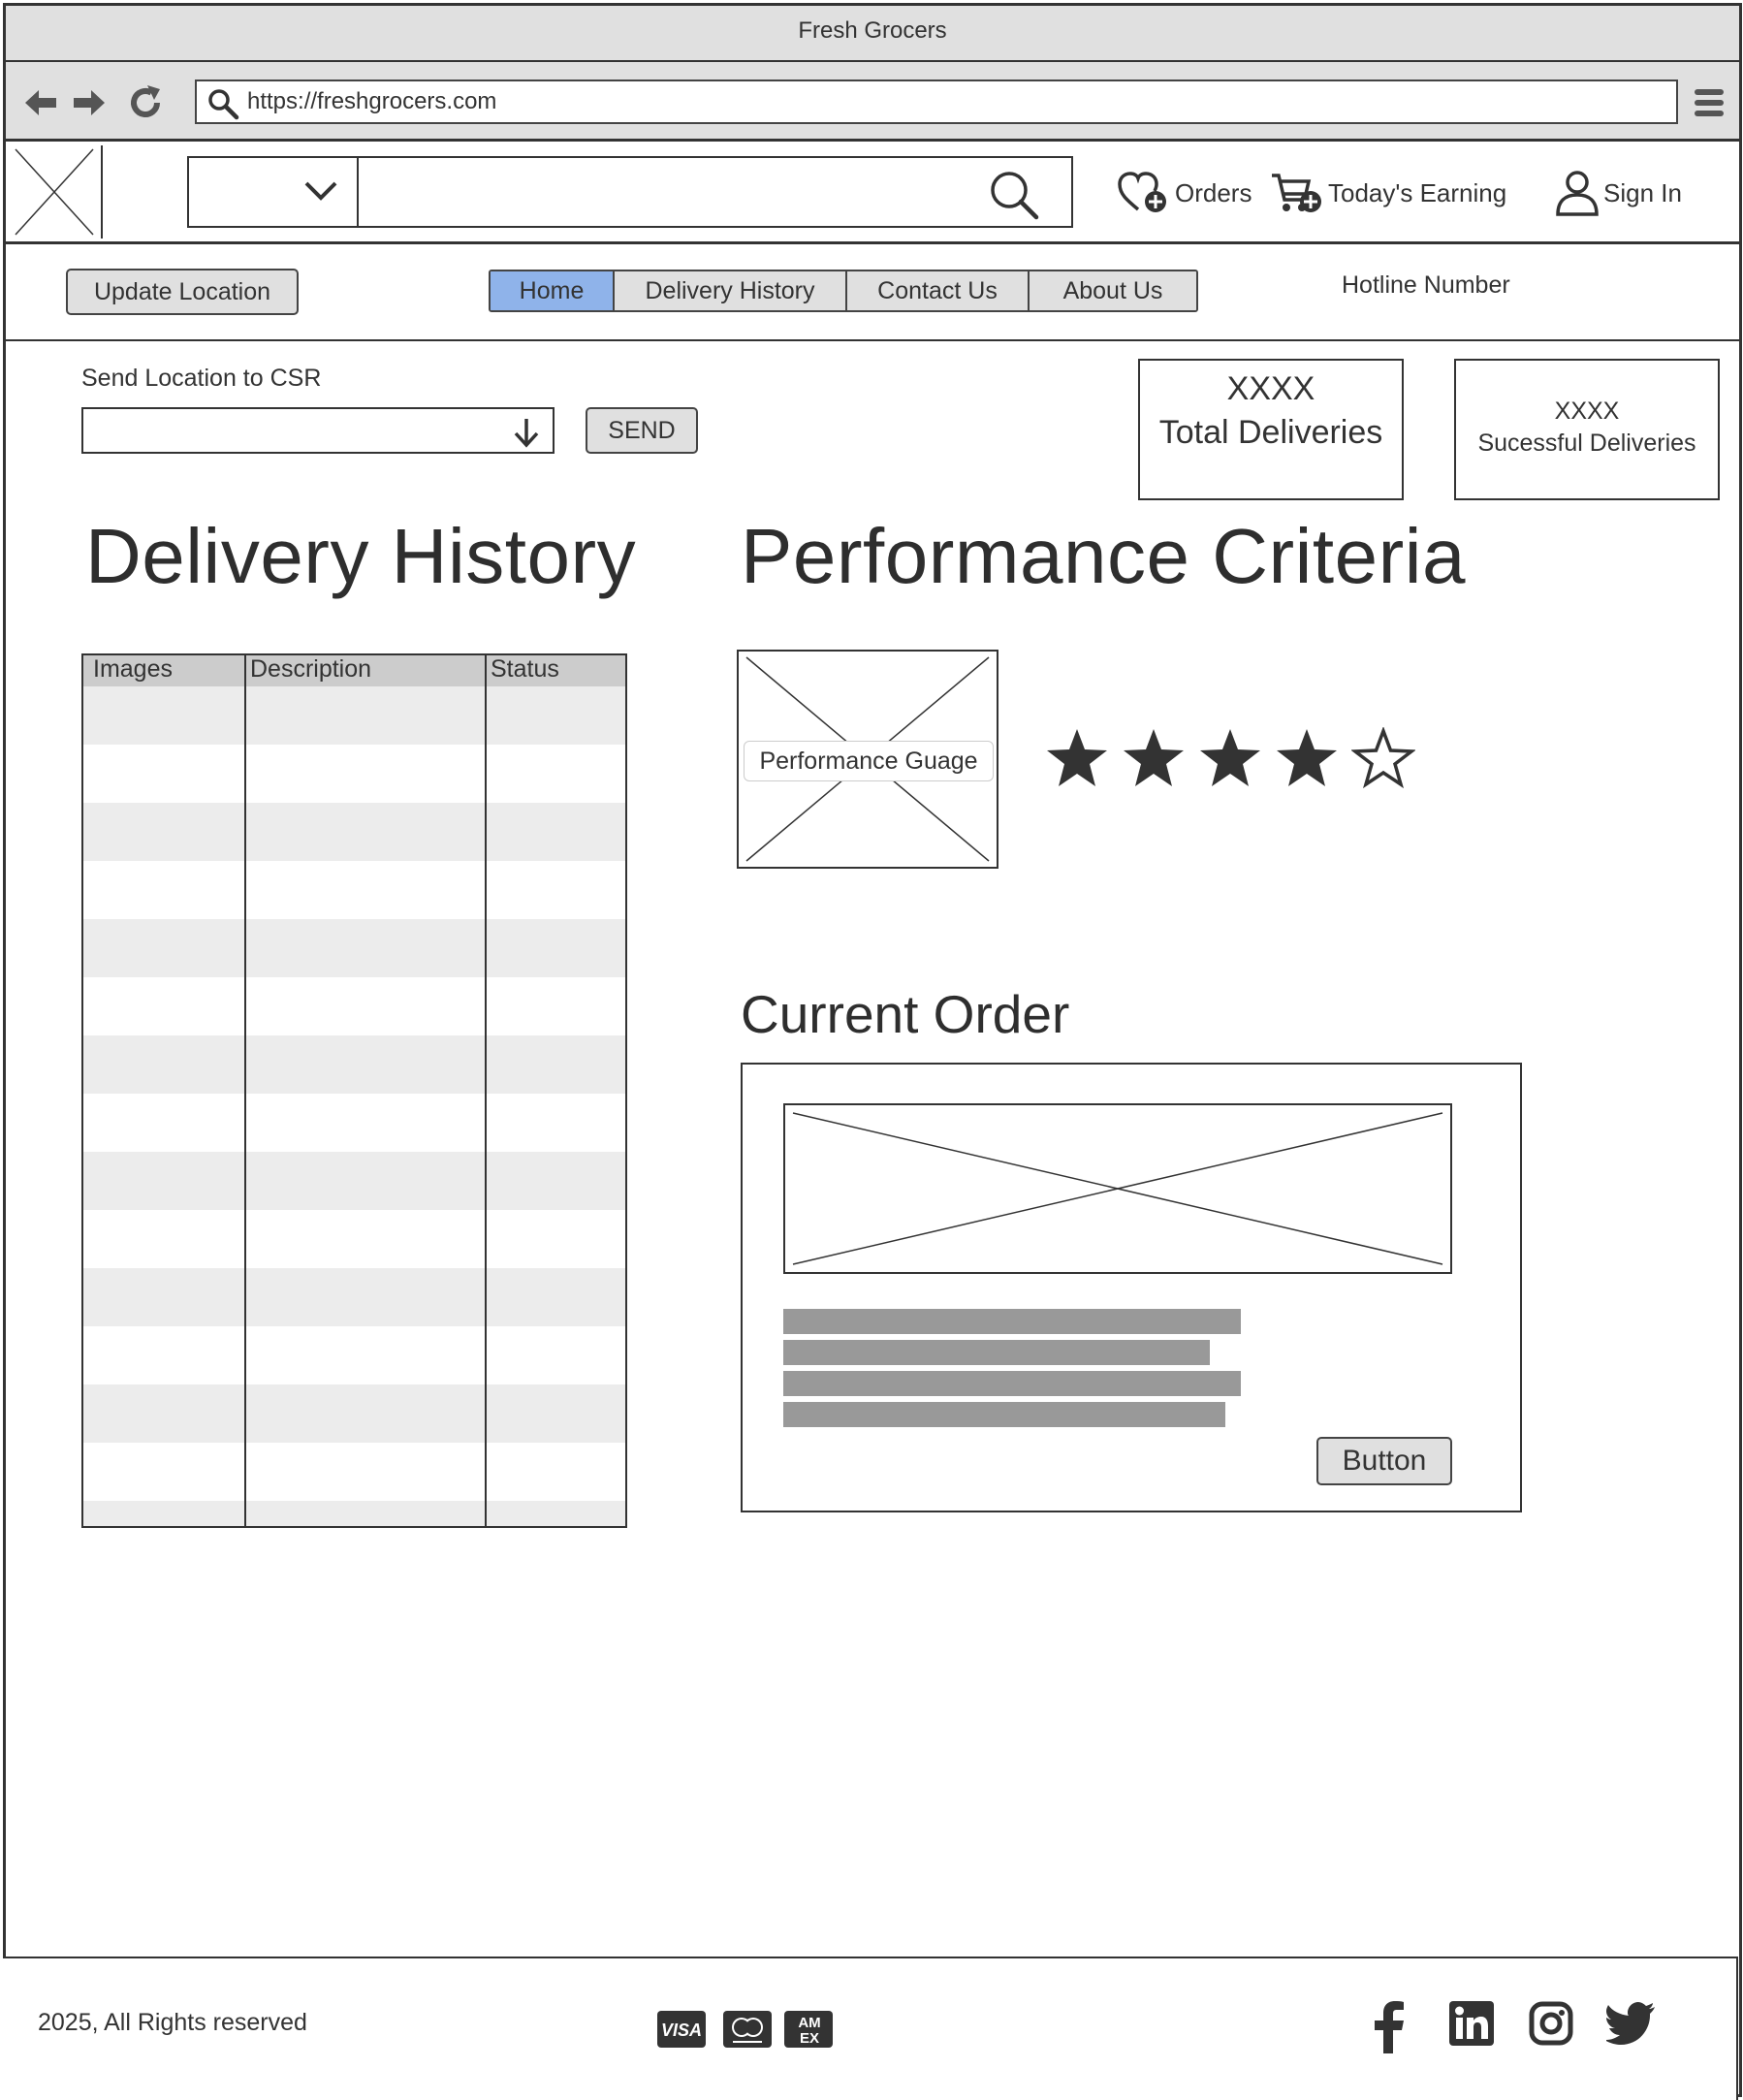  What do you see at coordinates (556, 670) in the screenshot?
I see `column-header-status: Status` at bounding box center [556, 670].